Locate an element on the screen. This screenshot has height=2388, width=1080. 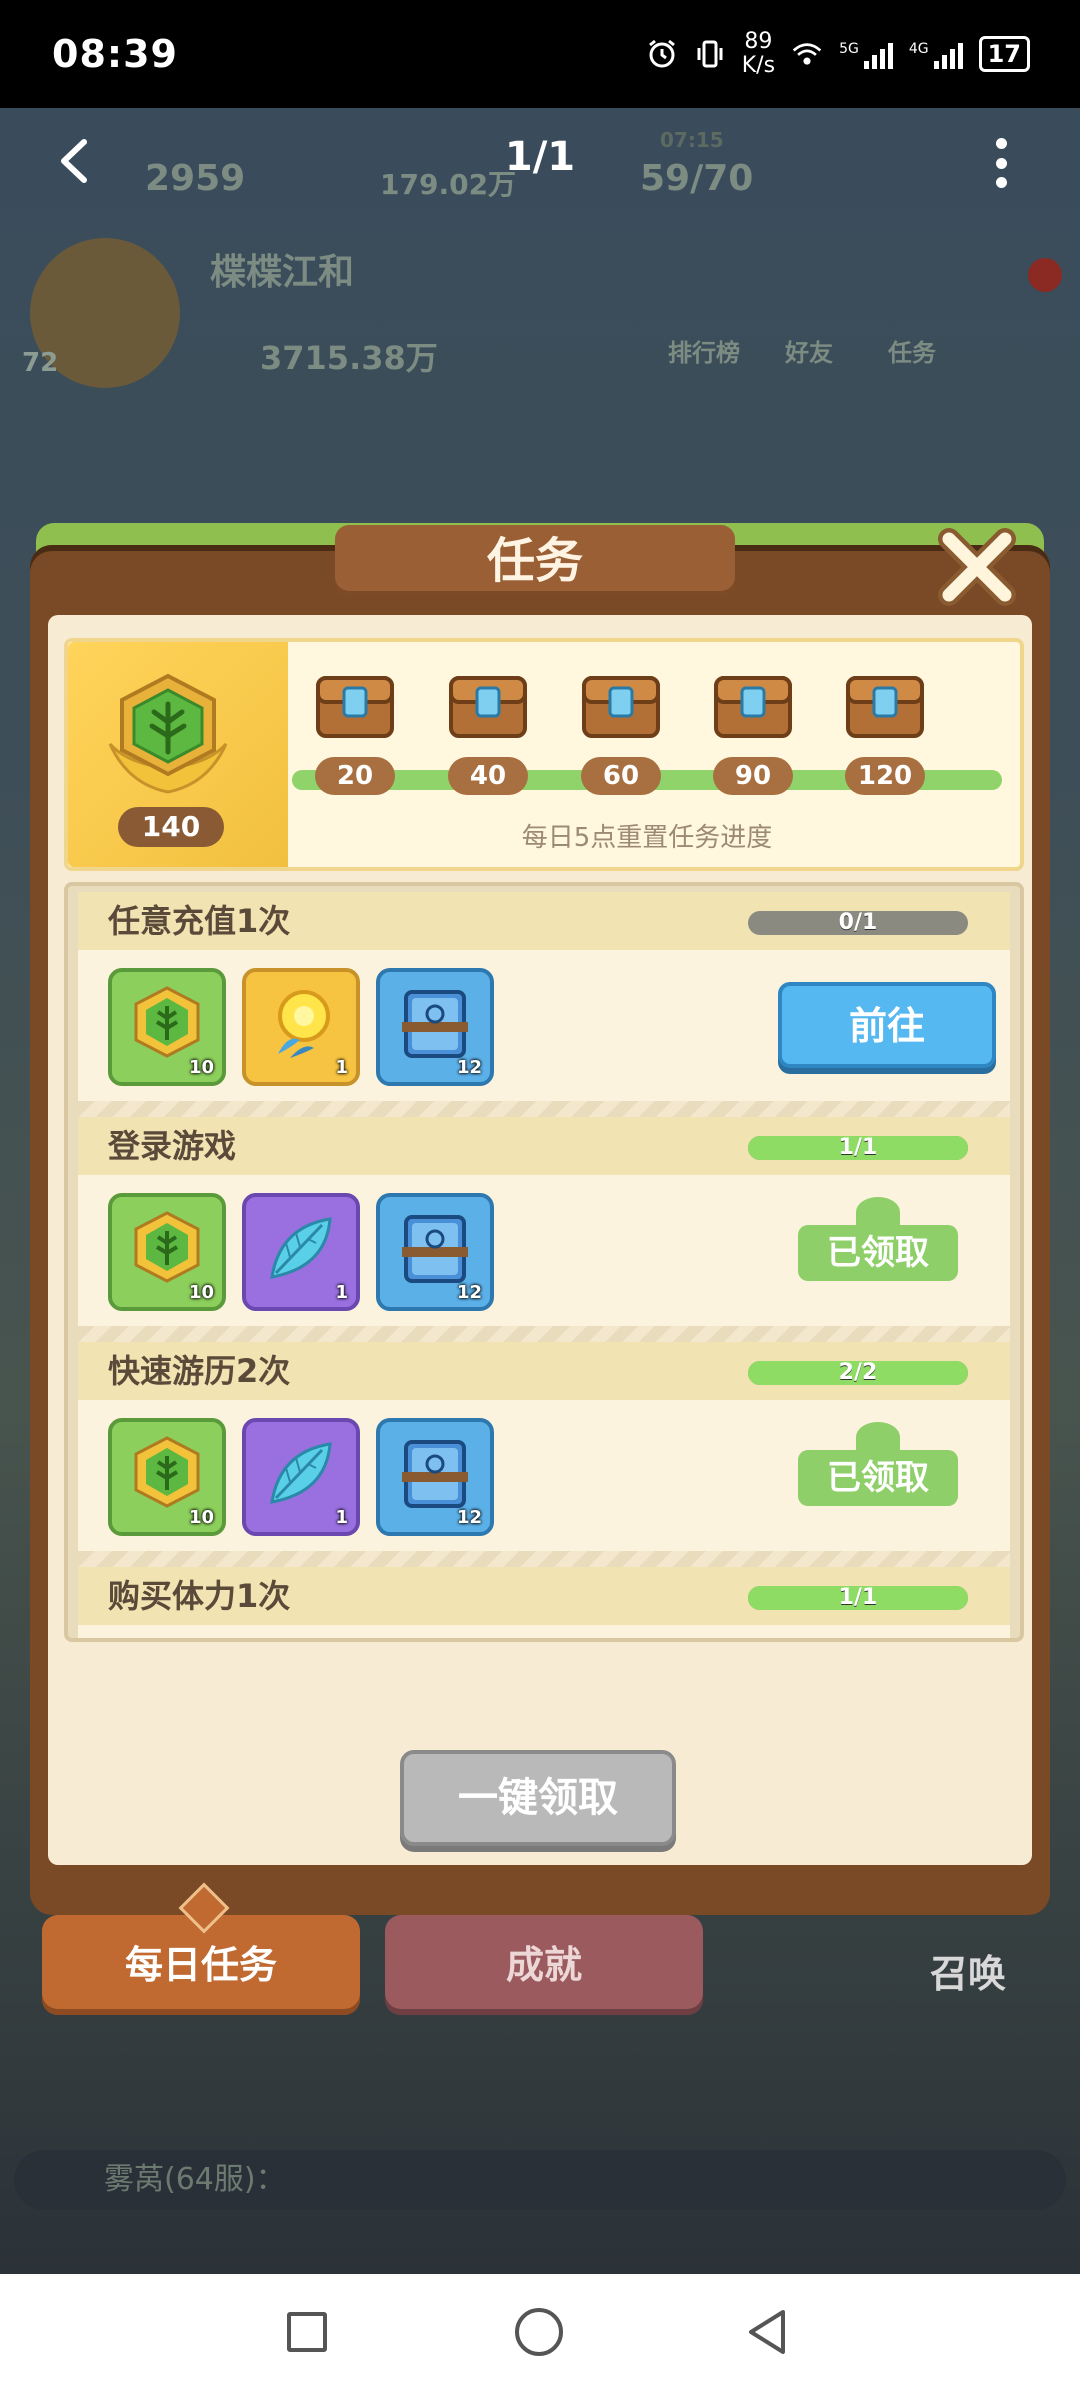
leaderboard-label: 排行榜 is located at coordinates (704, 353).